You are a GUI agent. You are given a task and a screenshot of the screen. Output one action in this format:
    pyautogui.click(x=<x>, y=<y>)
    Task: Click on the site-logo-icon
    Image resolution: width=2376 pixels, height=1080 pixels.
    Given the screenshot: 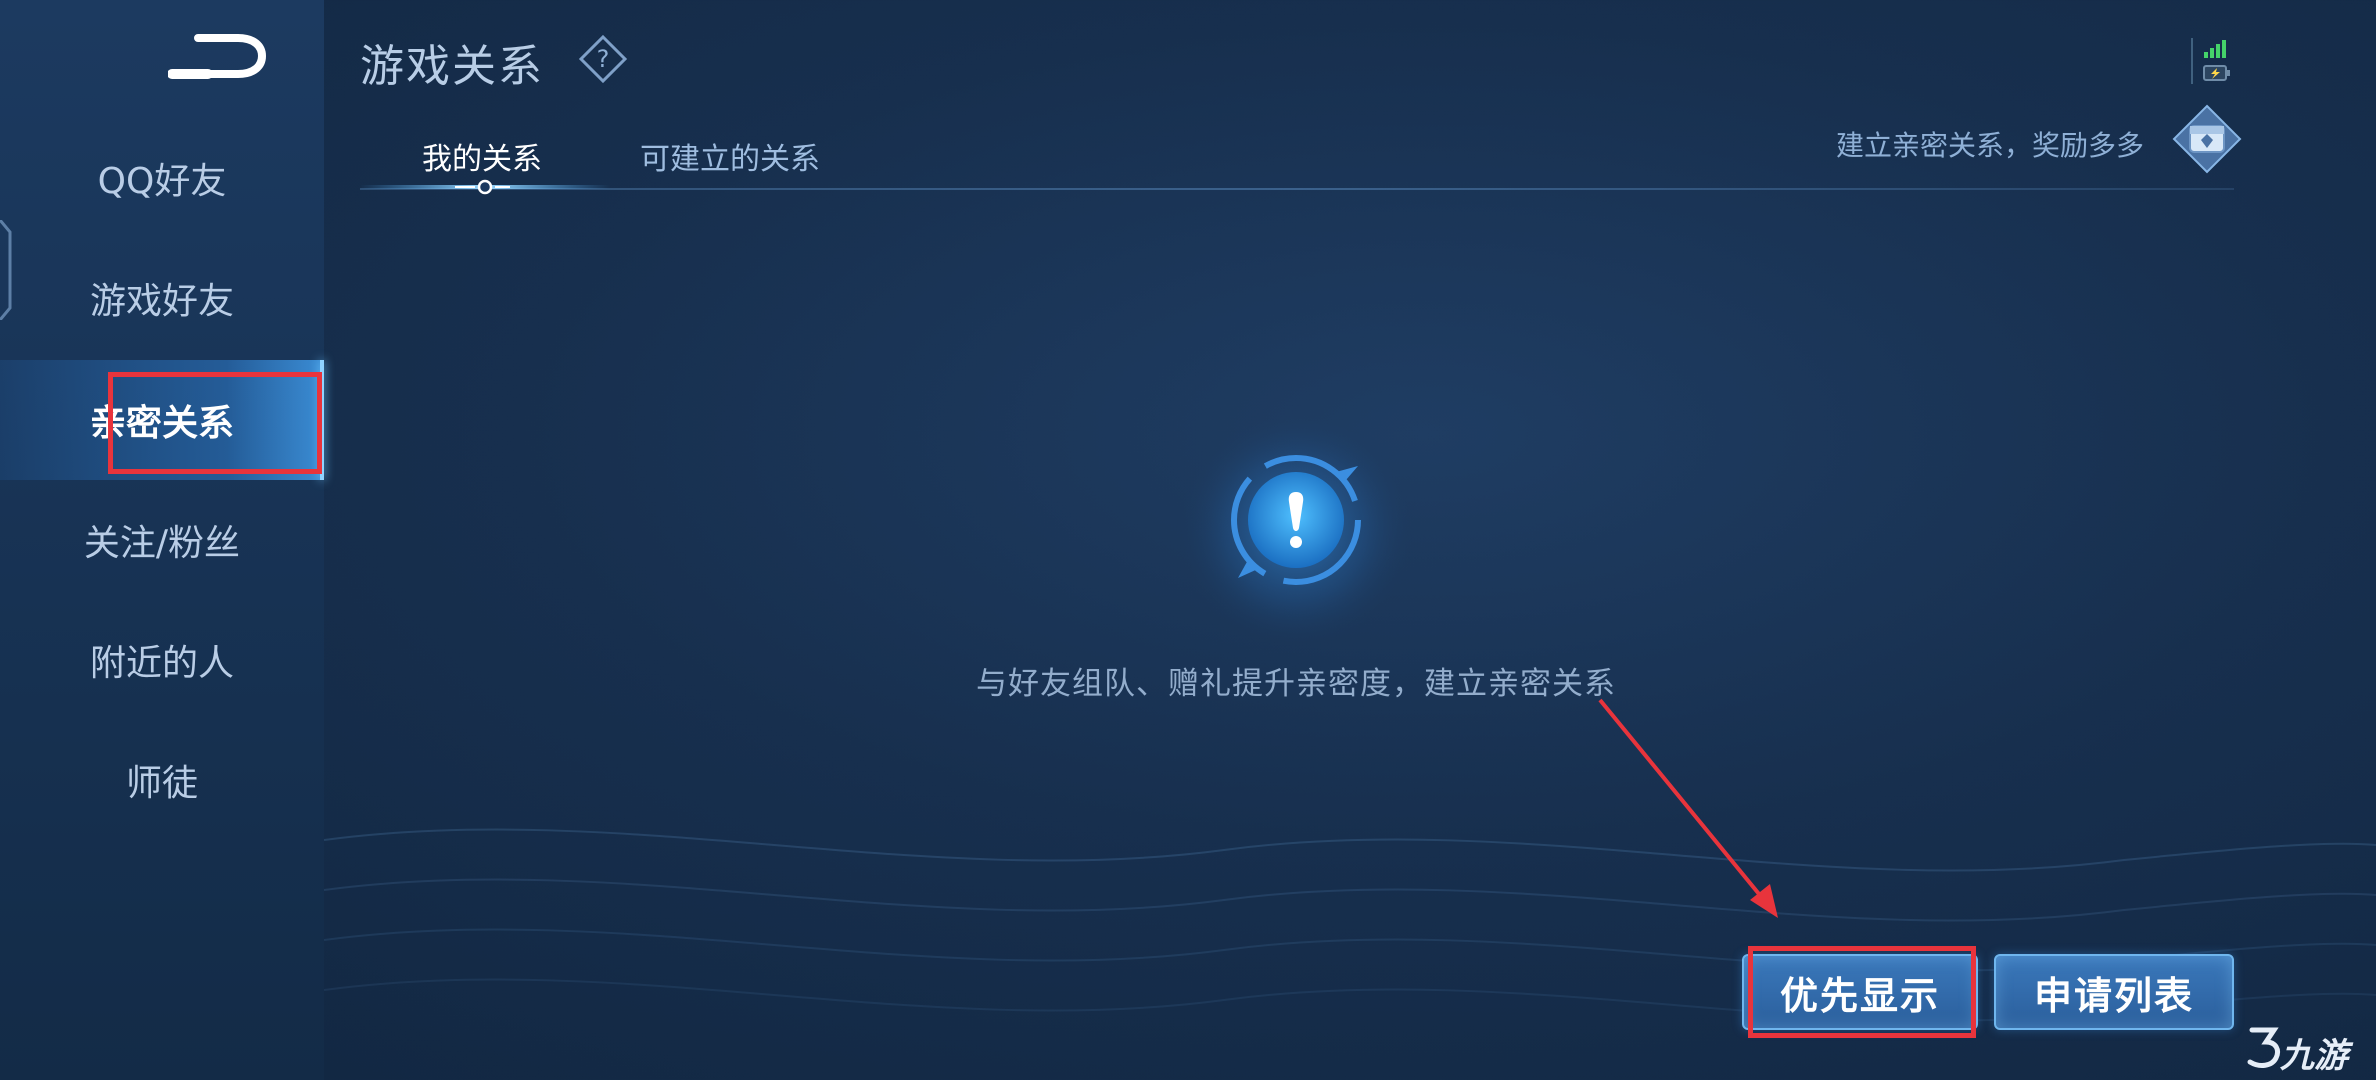 What is the action you would take?
    pyautogui.click(x=2264, y=1047)
    